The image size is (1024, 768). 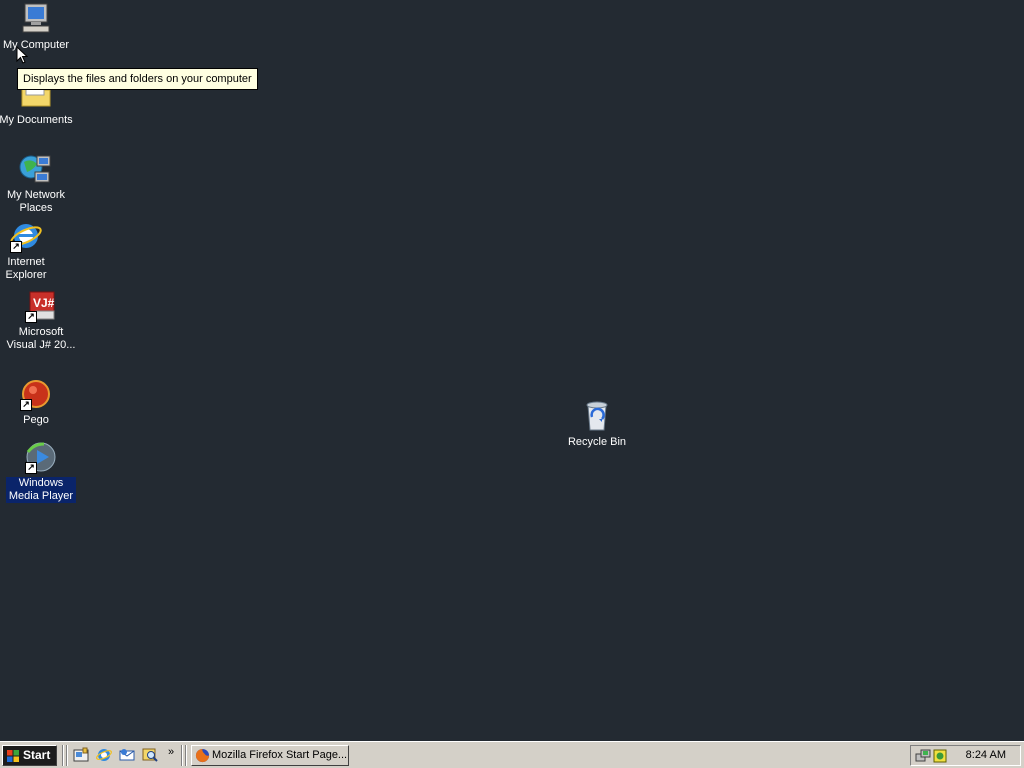 What do you see at coordinates (13, 756) in the screenshot?
I see `windows-logo-icon` at bounding box center [13, 756].